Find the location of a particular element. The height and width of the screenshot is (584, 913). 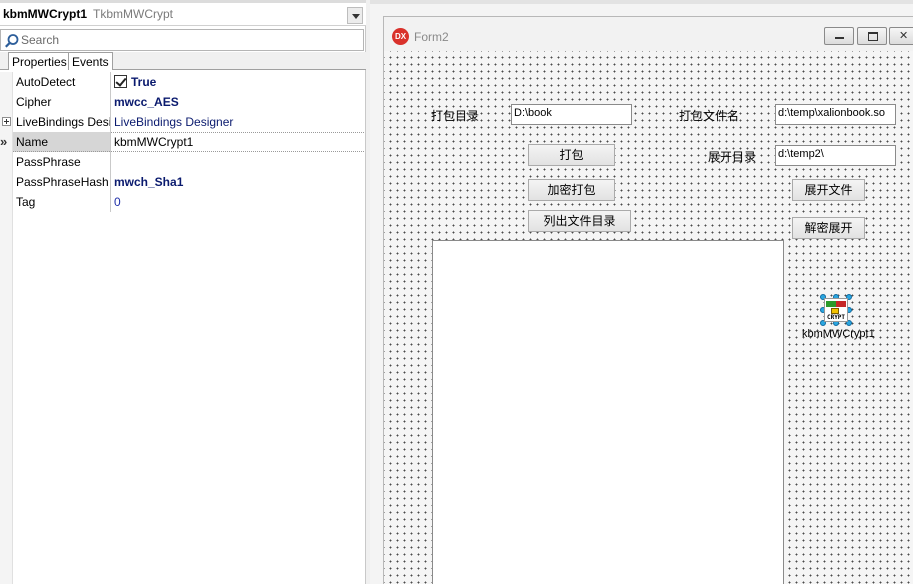

inspector-tabs: Properties Events is located at coordinates (183, 61).